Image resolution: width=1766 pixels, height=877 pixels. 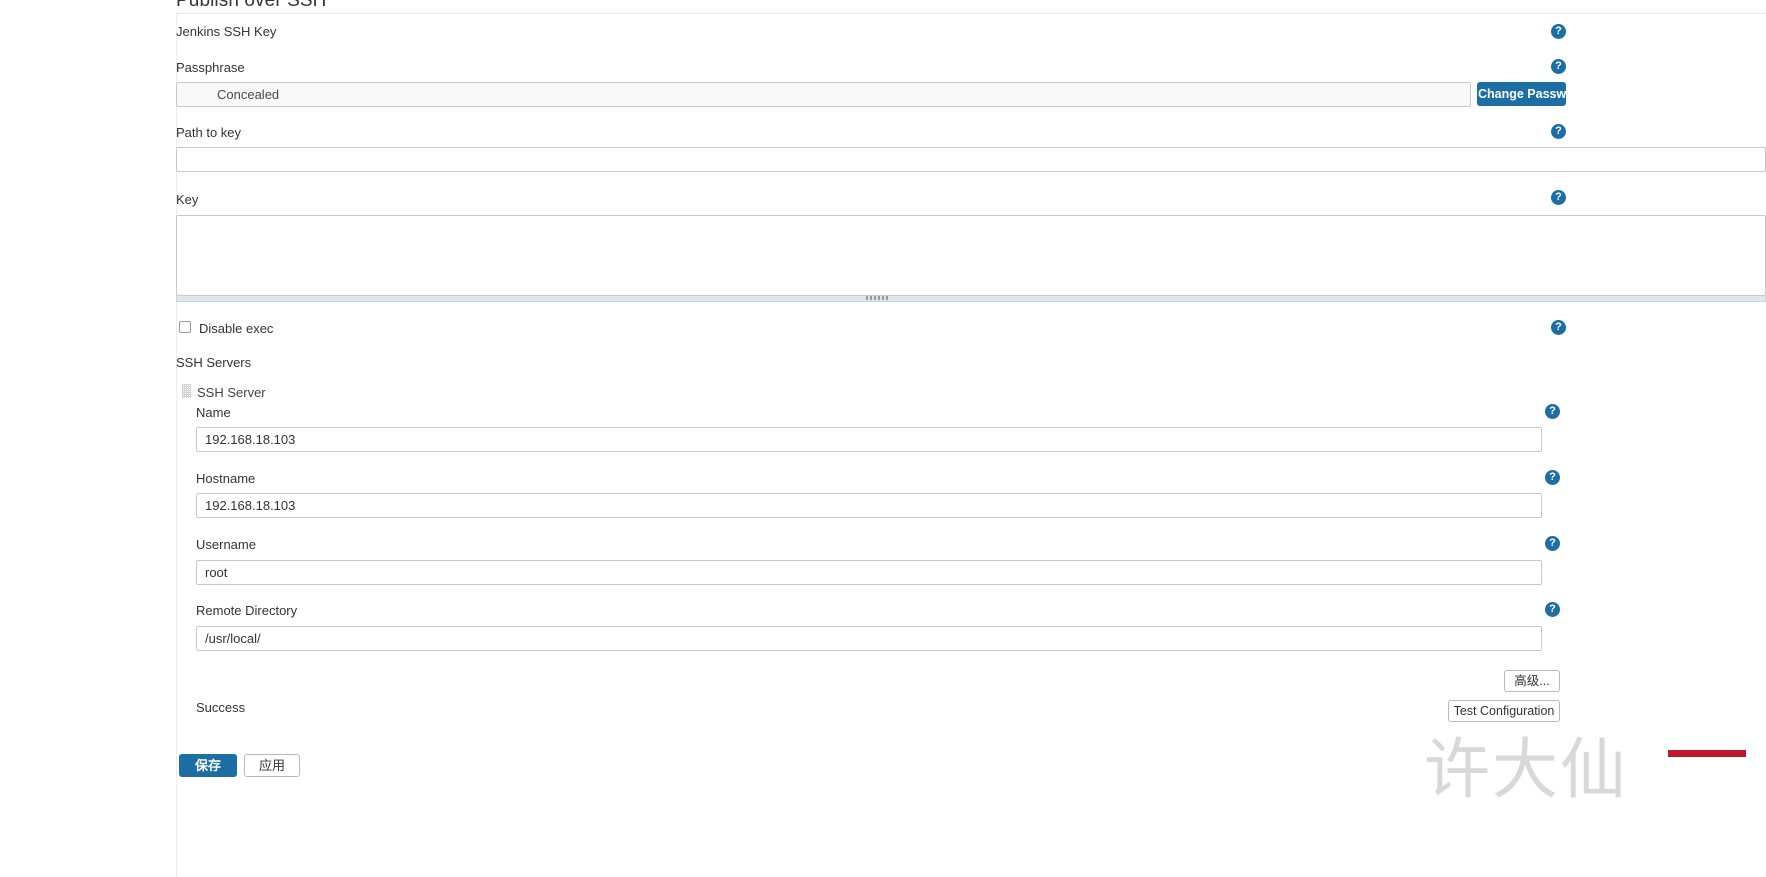 I want to click on ssh-remote-directory-input, so click(x=869, y=638).